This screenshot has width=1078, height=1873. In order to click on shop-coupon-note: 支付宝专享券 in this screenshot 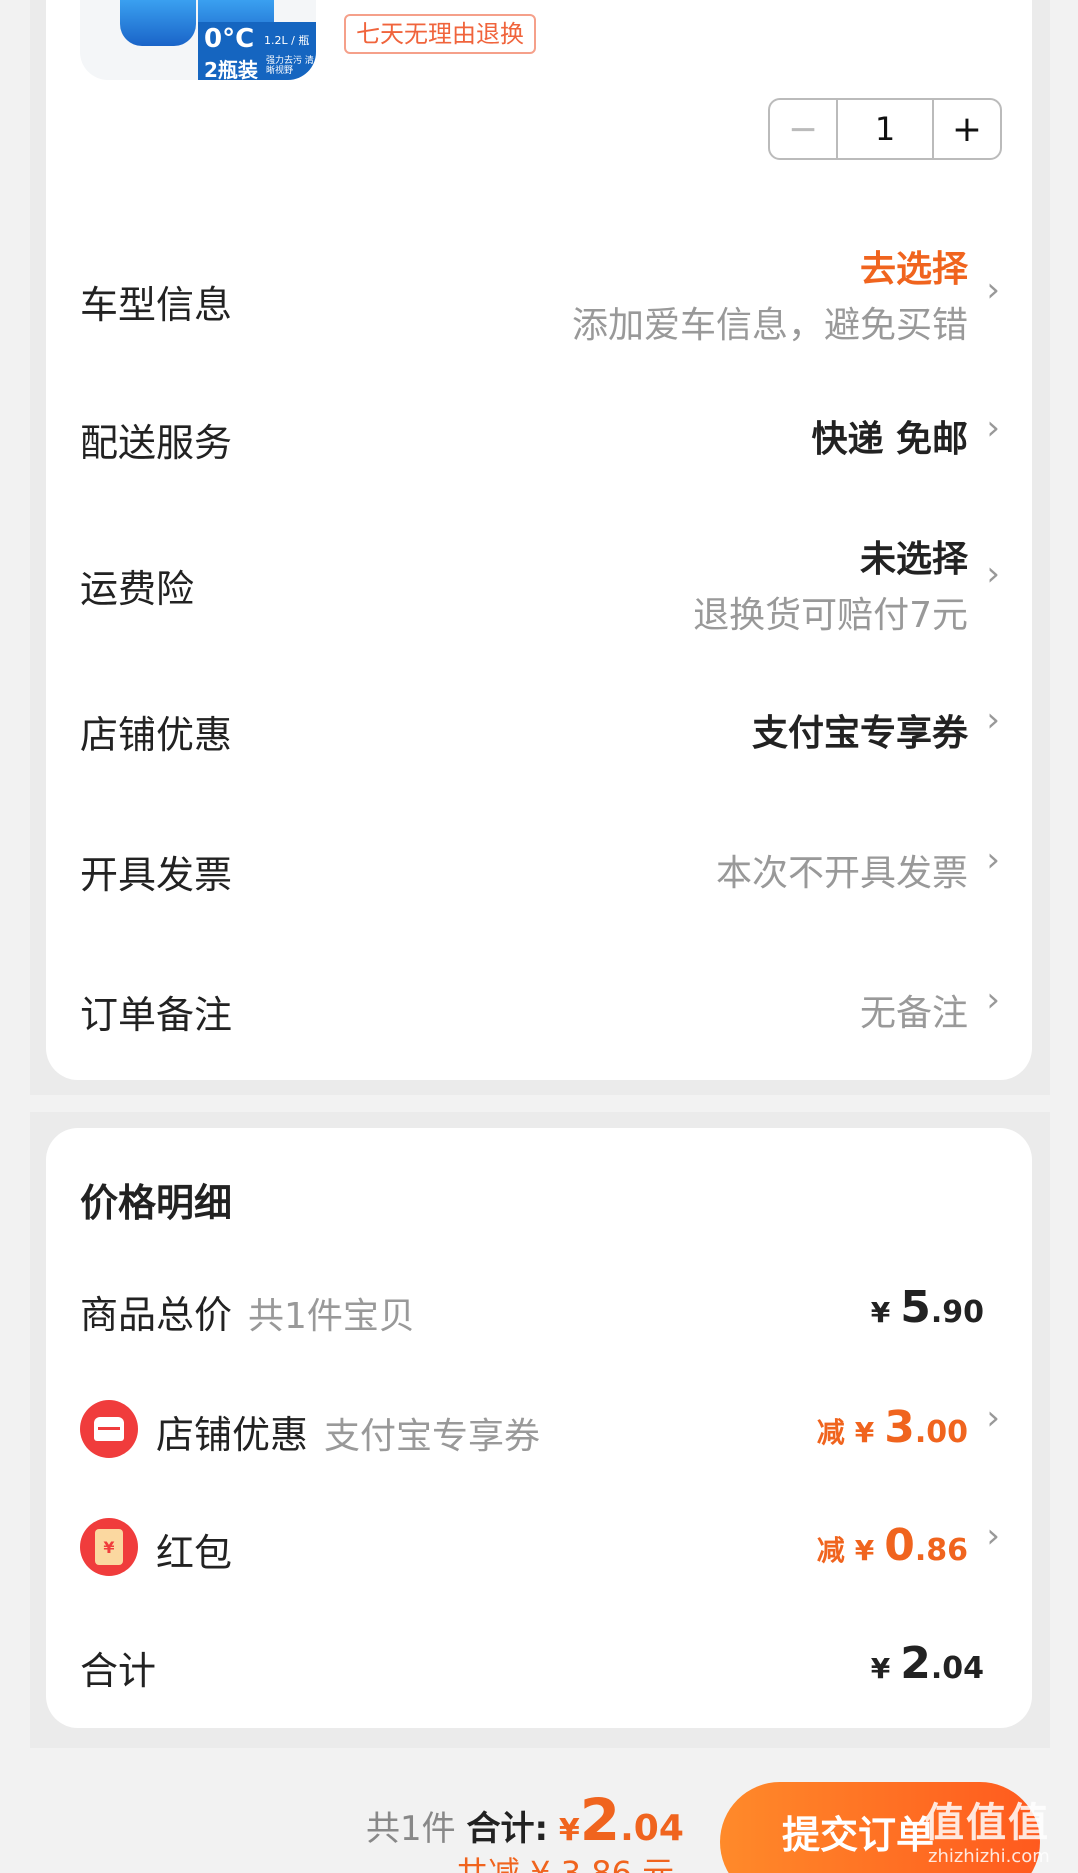, I will do `click(432, 1436)`.